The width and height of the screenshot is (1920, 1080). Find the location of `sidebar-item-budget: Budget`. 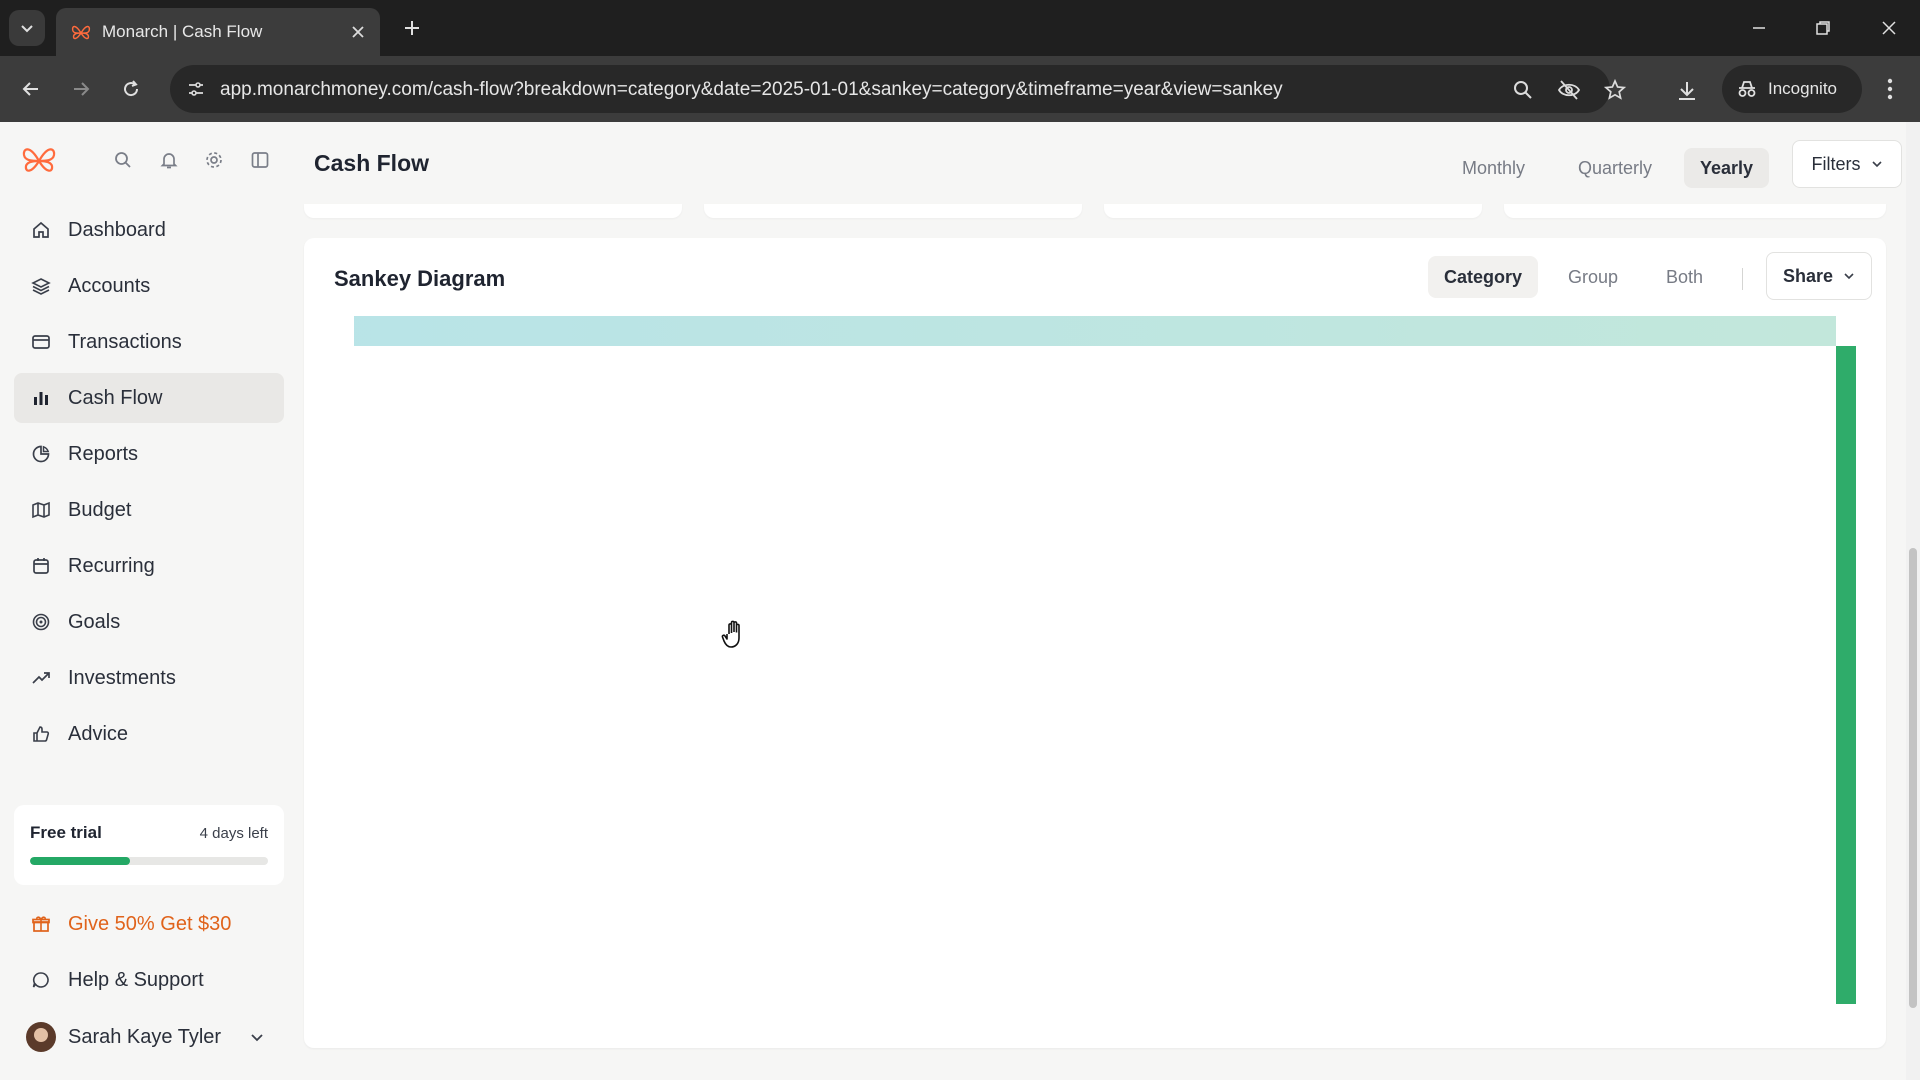

sidebar-item-budget: Budget is located at coordinates (149, 510).